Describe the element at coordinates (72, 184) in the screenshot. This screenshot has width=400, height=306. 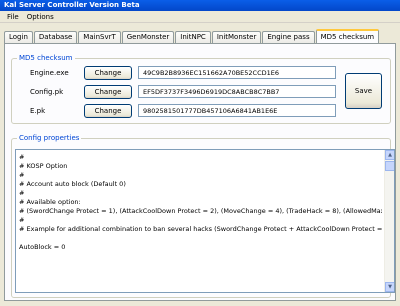
I see `config-line: # Account auto block (Default 0)` at that location.